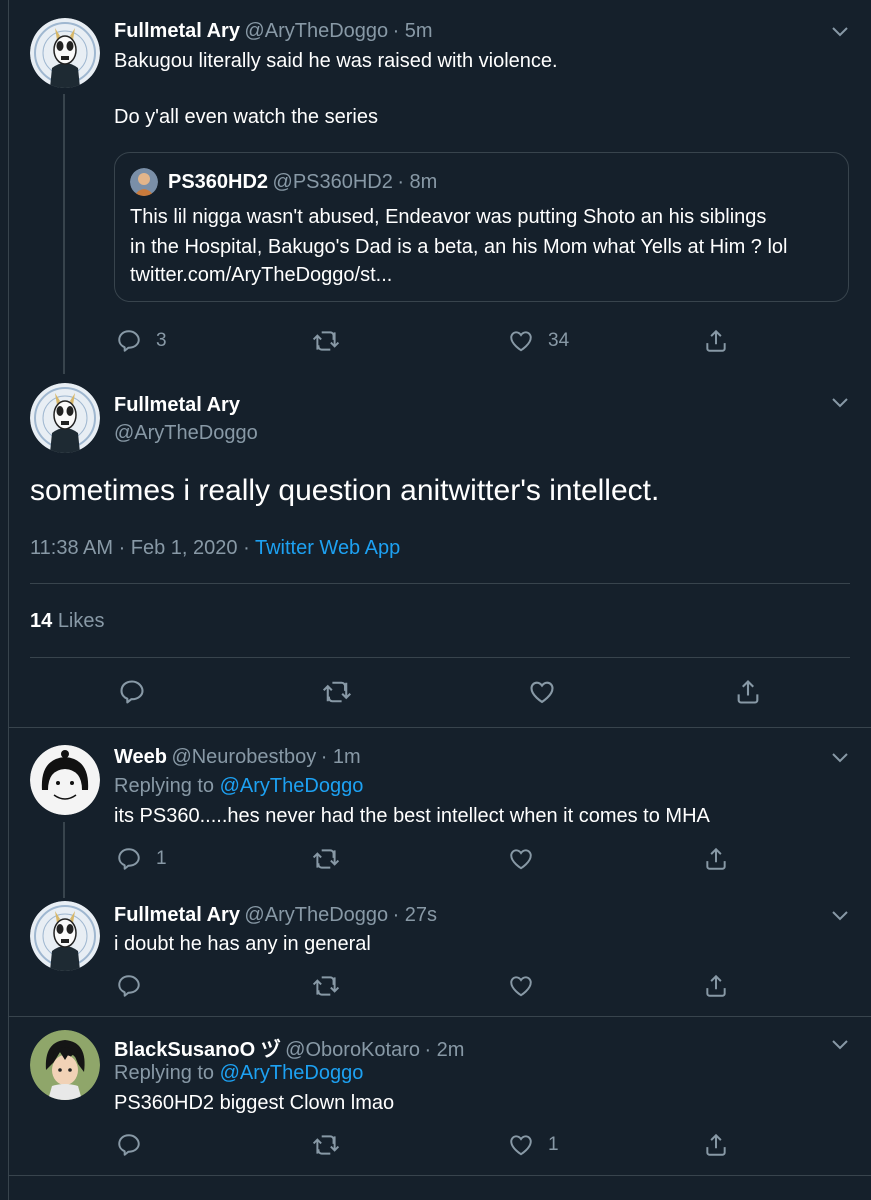 Image resolution: width=871 pixels, height=1200 pixels. What do you see at coordinates (140, 548) in the screenshot?
I see `tweet-datetime: 11:38 AM · Feb 1, 2020 ·` at bounding box center [140, 548].